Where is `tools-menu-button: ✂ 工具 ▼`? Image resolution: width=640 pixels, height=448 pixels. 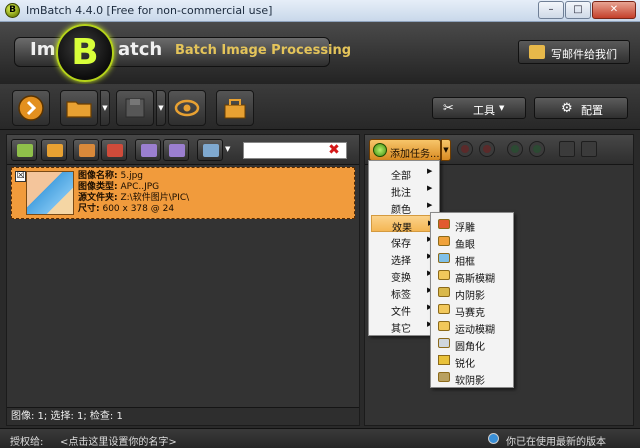
tools-menu-button: ✂ 工具 ▼ is located at coordinates (479, 108).